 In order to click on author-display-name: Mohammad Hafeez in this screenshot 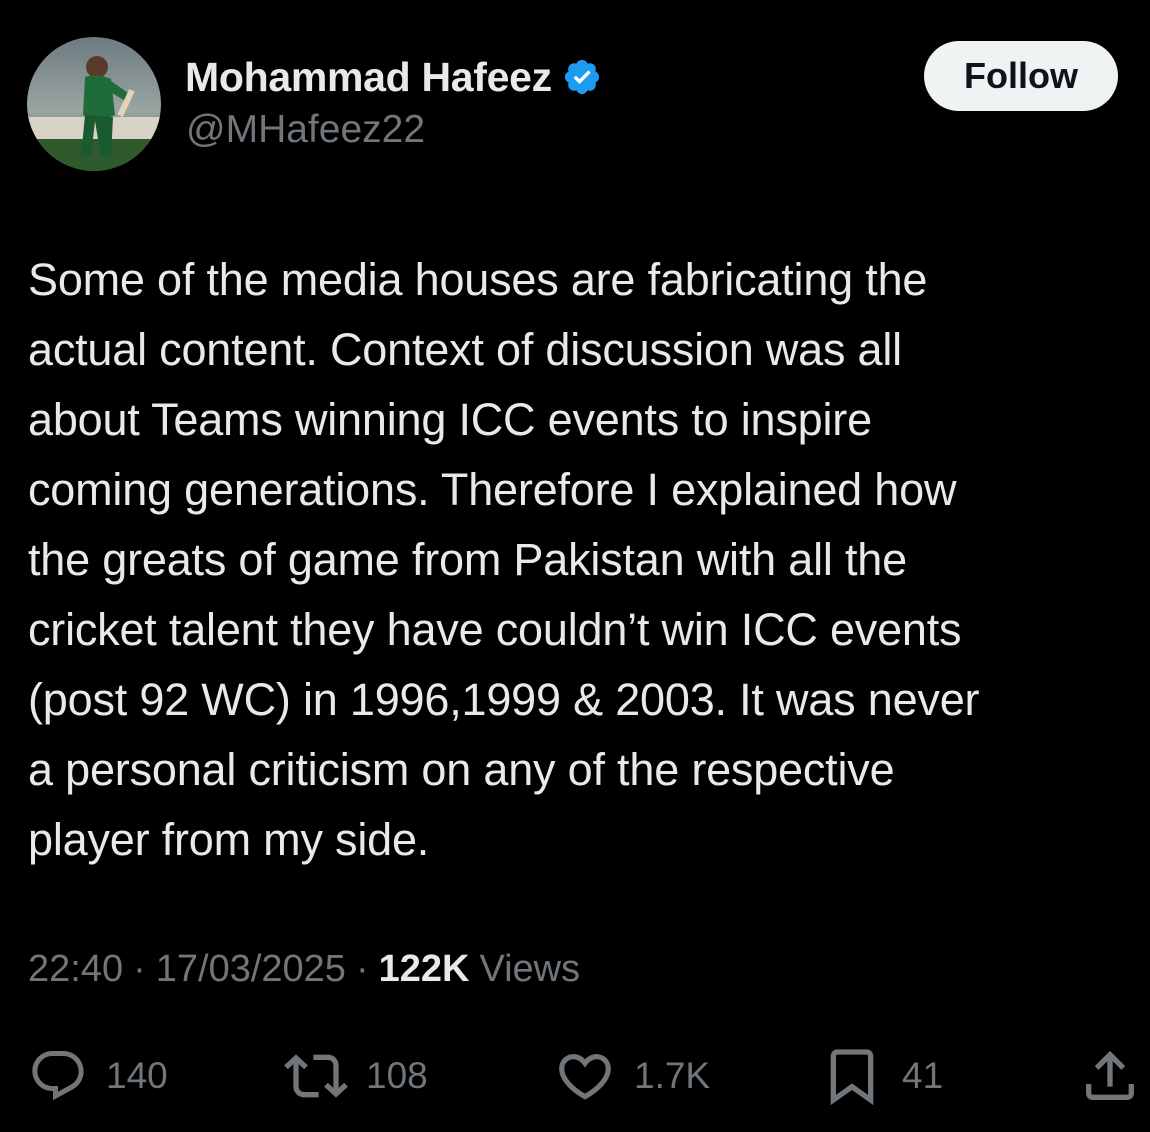, I will do `click(368, 77)`.